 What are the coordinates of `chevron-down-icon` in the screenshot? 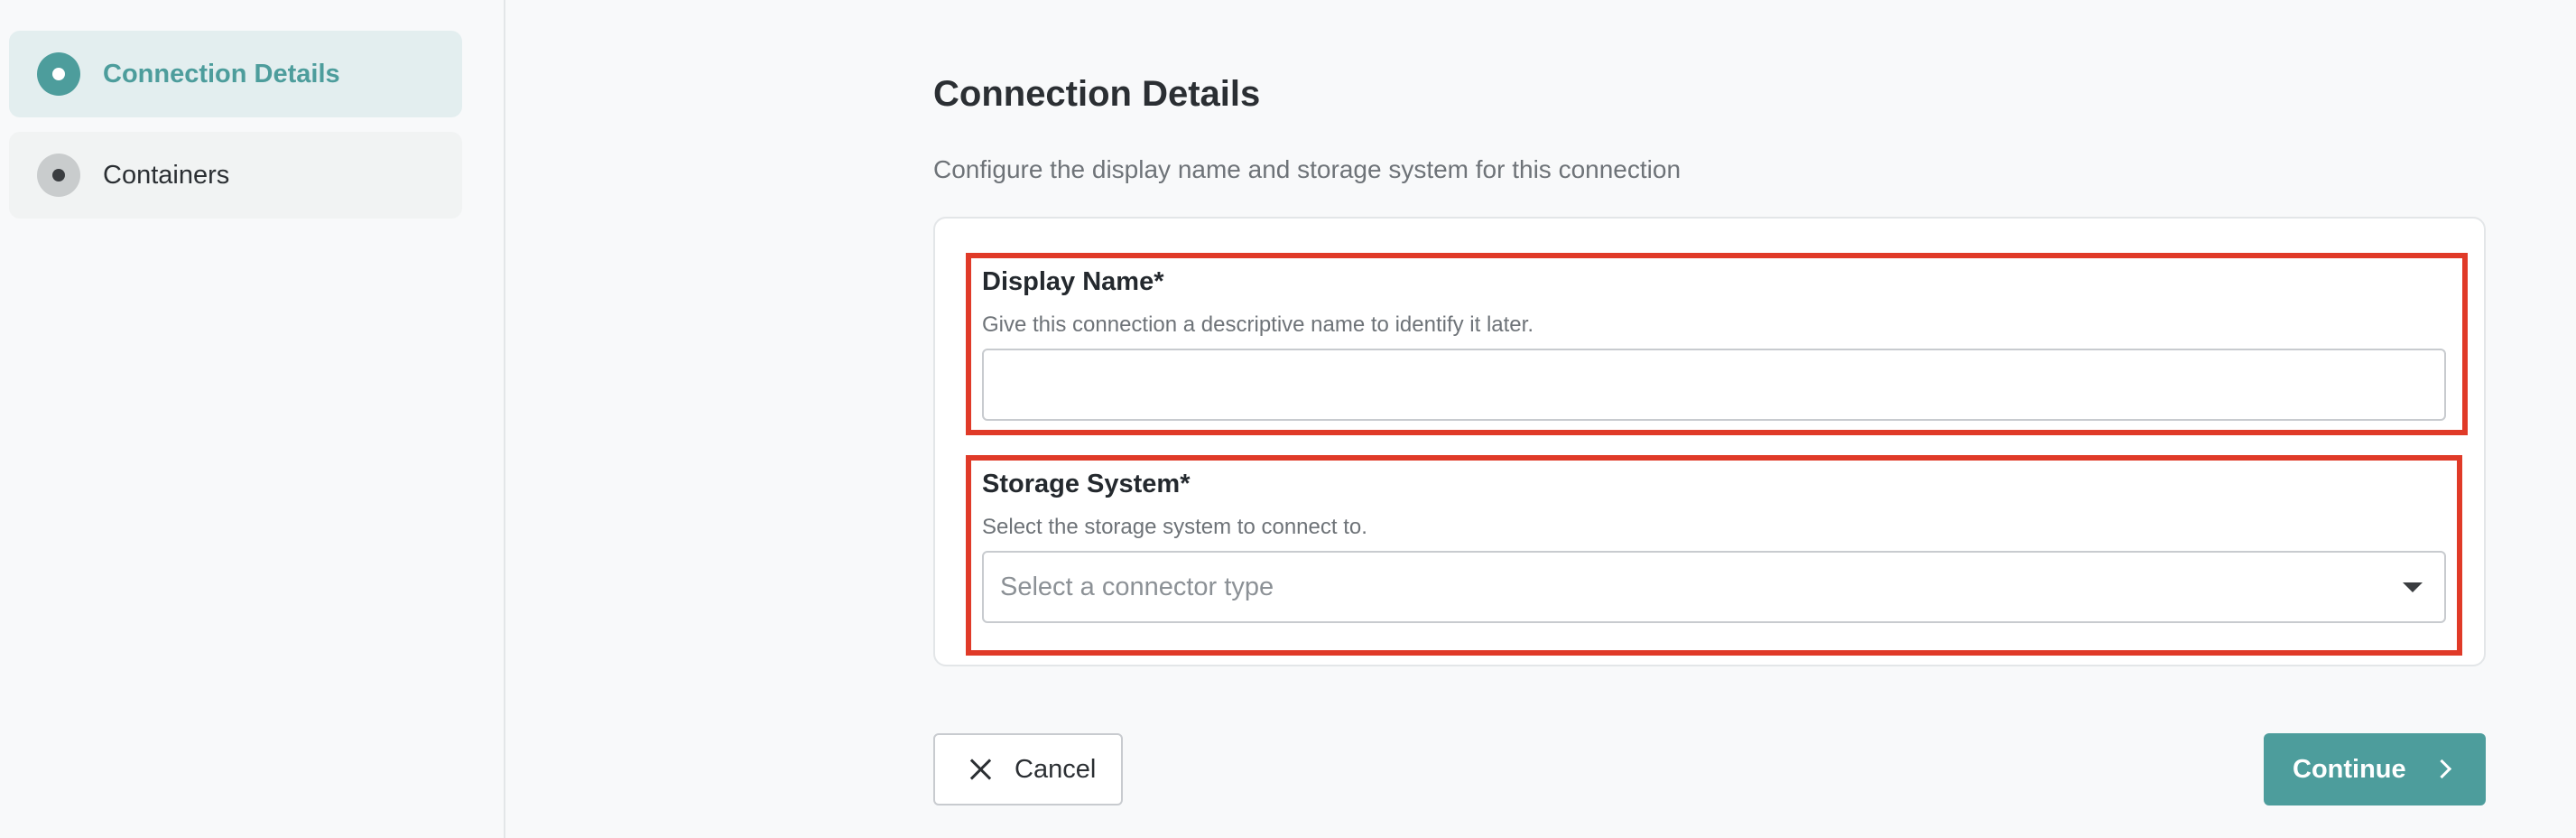 It's located at (2413, 587).